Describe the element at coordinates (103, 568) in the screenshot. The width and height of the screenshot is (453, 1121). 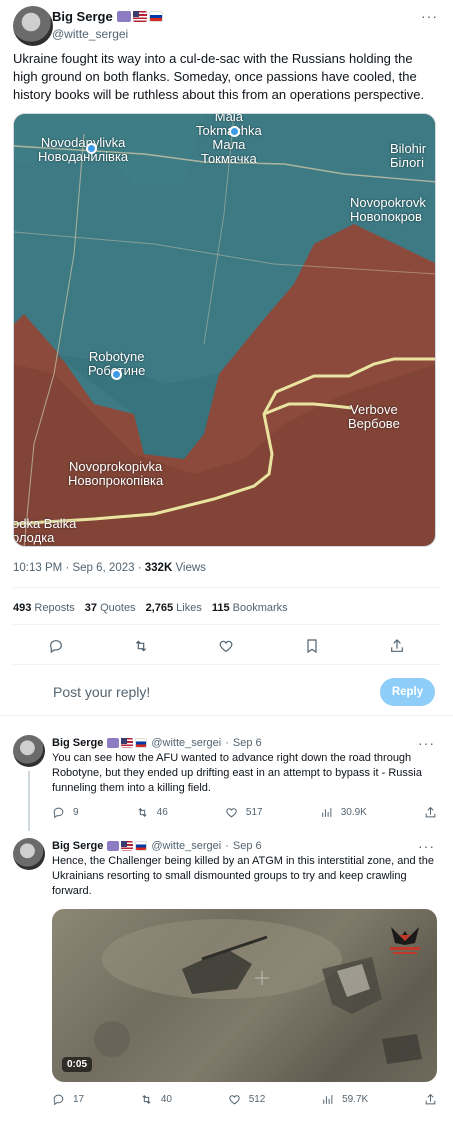
I see `tweet-date: Sep 6, 2023` at that location.